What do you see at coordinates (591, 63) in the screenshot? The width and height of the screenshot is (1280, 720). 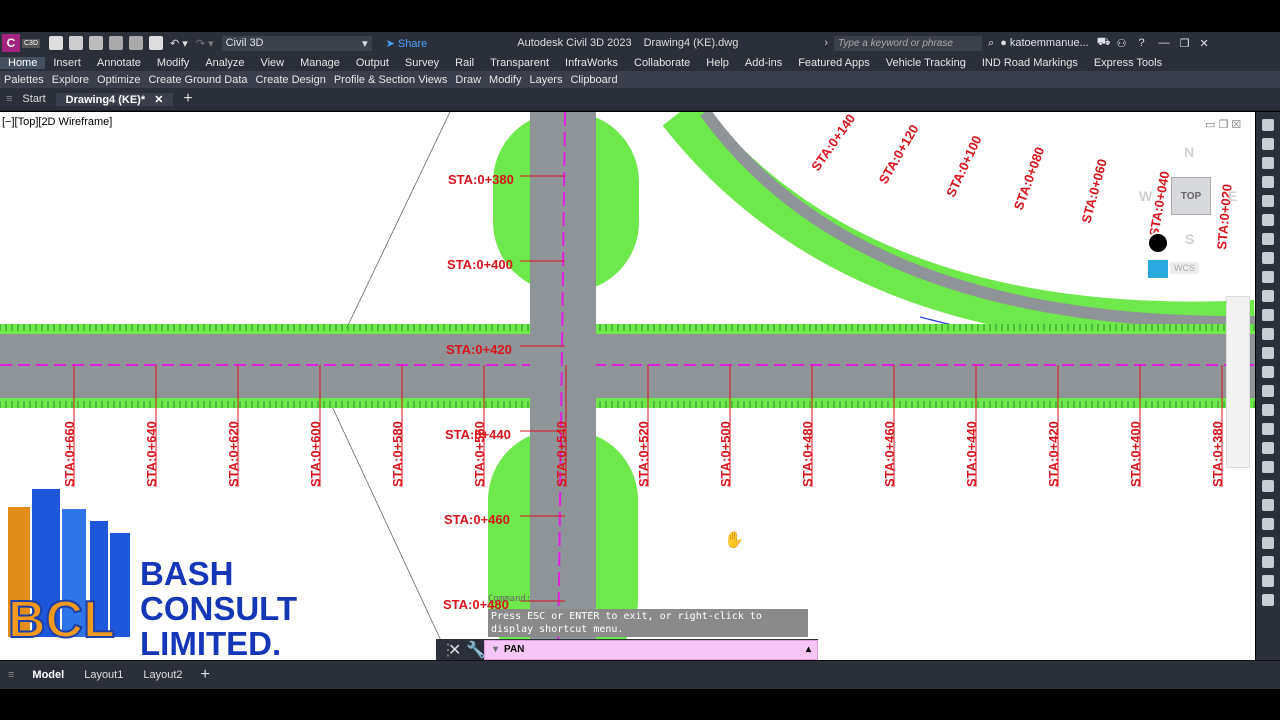 I see `tab-infraworks: InfraWorks` at bounding box center [591, 63].